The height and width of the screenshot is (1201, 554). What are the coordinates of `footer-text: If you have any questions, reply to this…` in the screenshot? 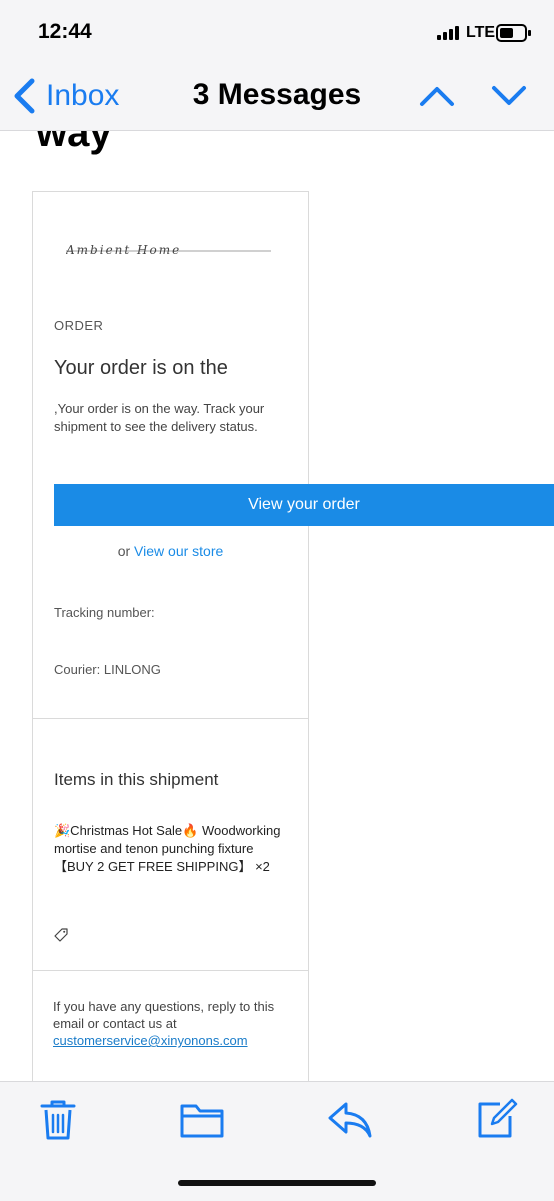 It's located at (164, 1023).